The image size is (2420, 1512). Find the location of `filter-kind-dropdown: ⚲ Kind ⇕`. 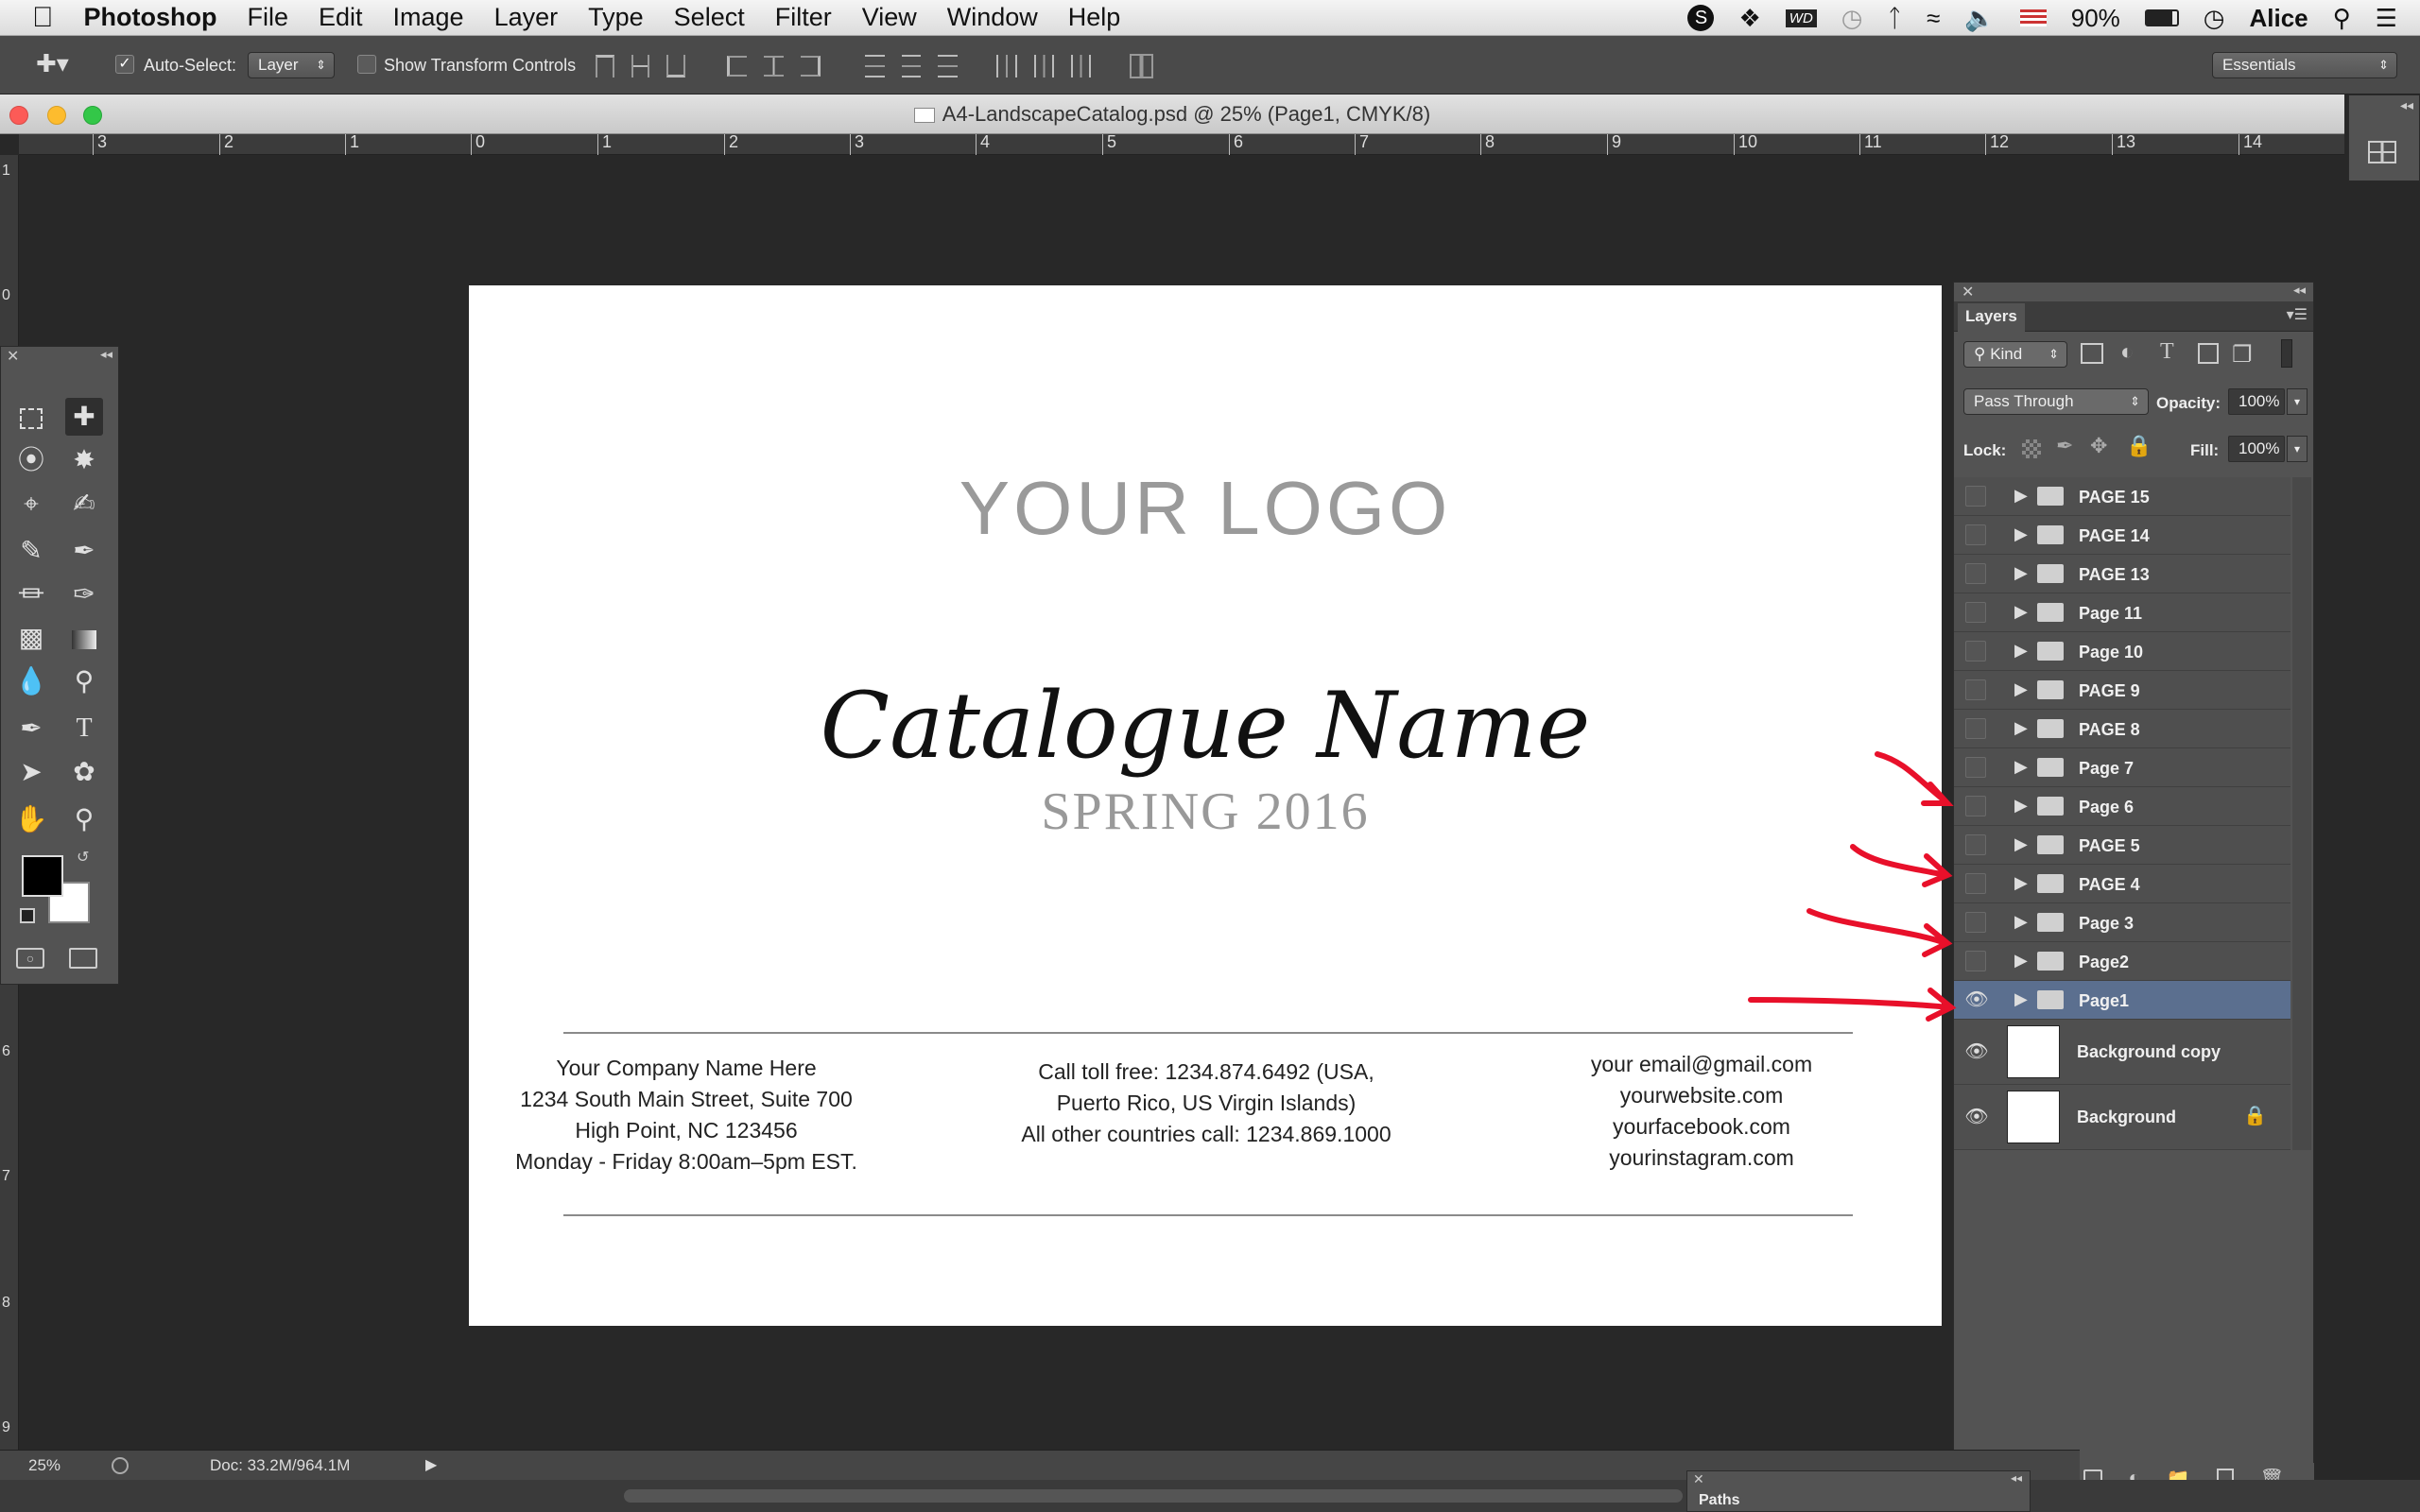

filter-kind-dropdown: ⚲ Kind ⇕ is located at coordinates (2015, 354).